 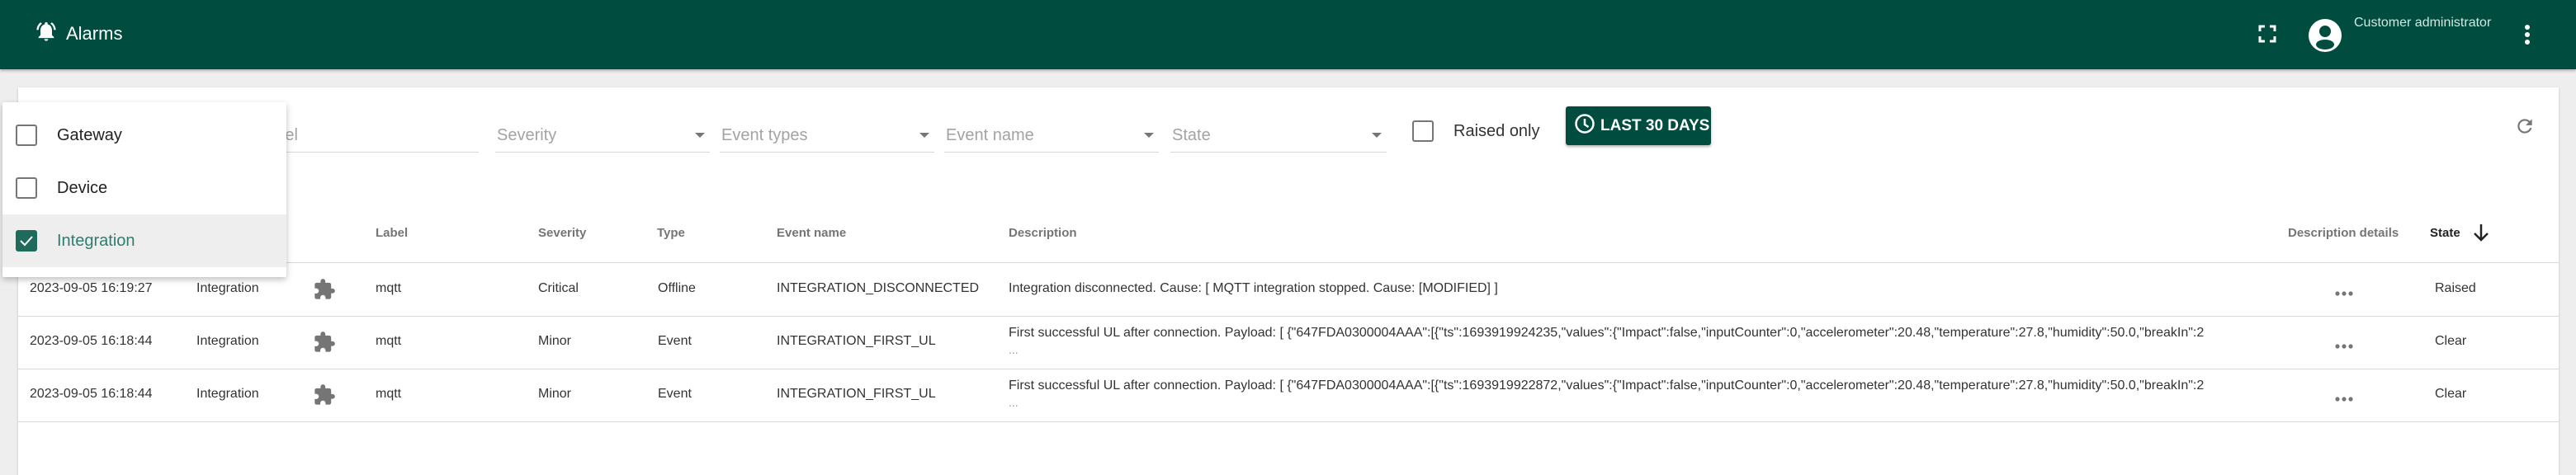 What do you see at coordinates (677, 288) in the screenshot?
I see `alarm-type: Offline` at bounding box center [677, 288].